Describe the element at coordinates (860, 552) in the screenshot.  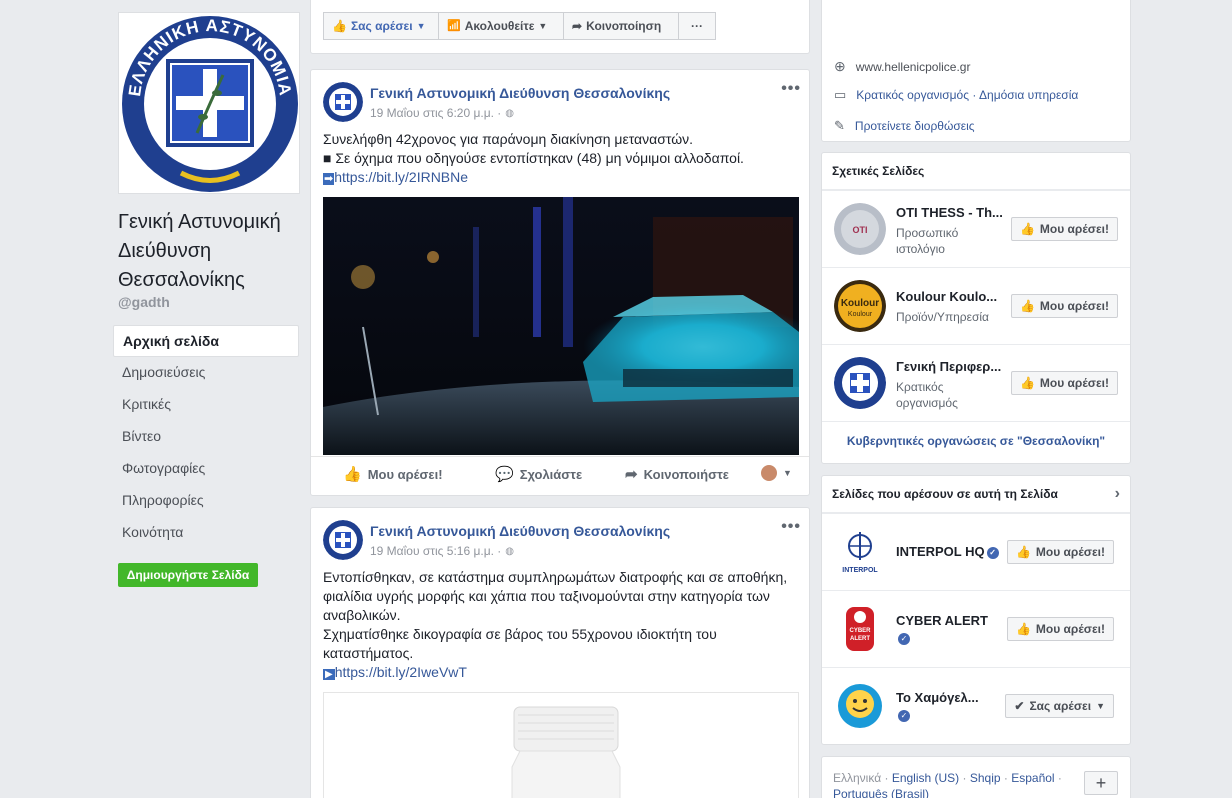
I see `interpol-logo: INTERPOL` at that location.